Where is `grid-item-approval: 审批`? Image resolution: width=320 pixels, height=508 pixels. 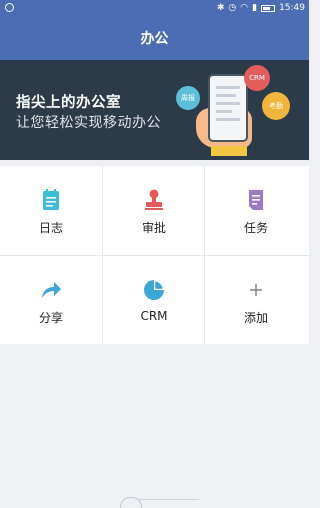
grid-item-approval: 审批 is located at coordinates (154, 210).